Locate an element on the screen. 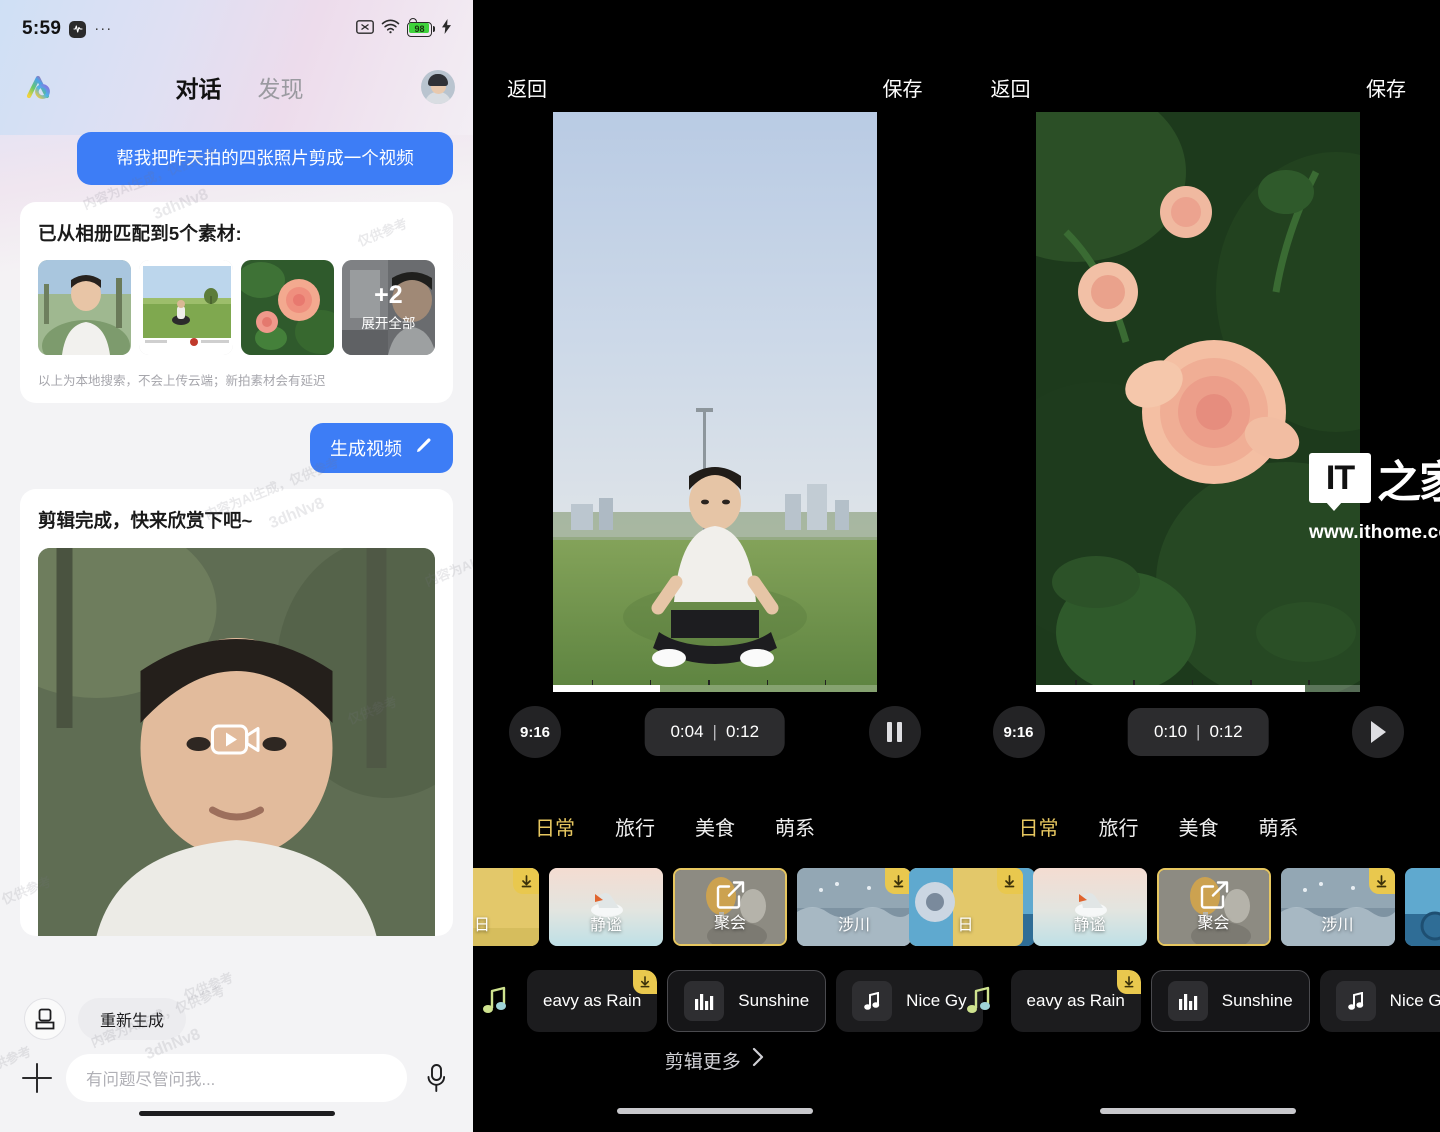  edit-more-row-a: 剪辑更多 is located at coordinates (715, 1060).